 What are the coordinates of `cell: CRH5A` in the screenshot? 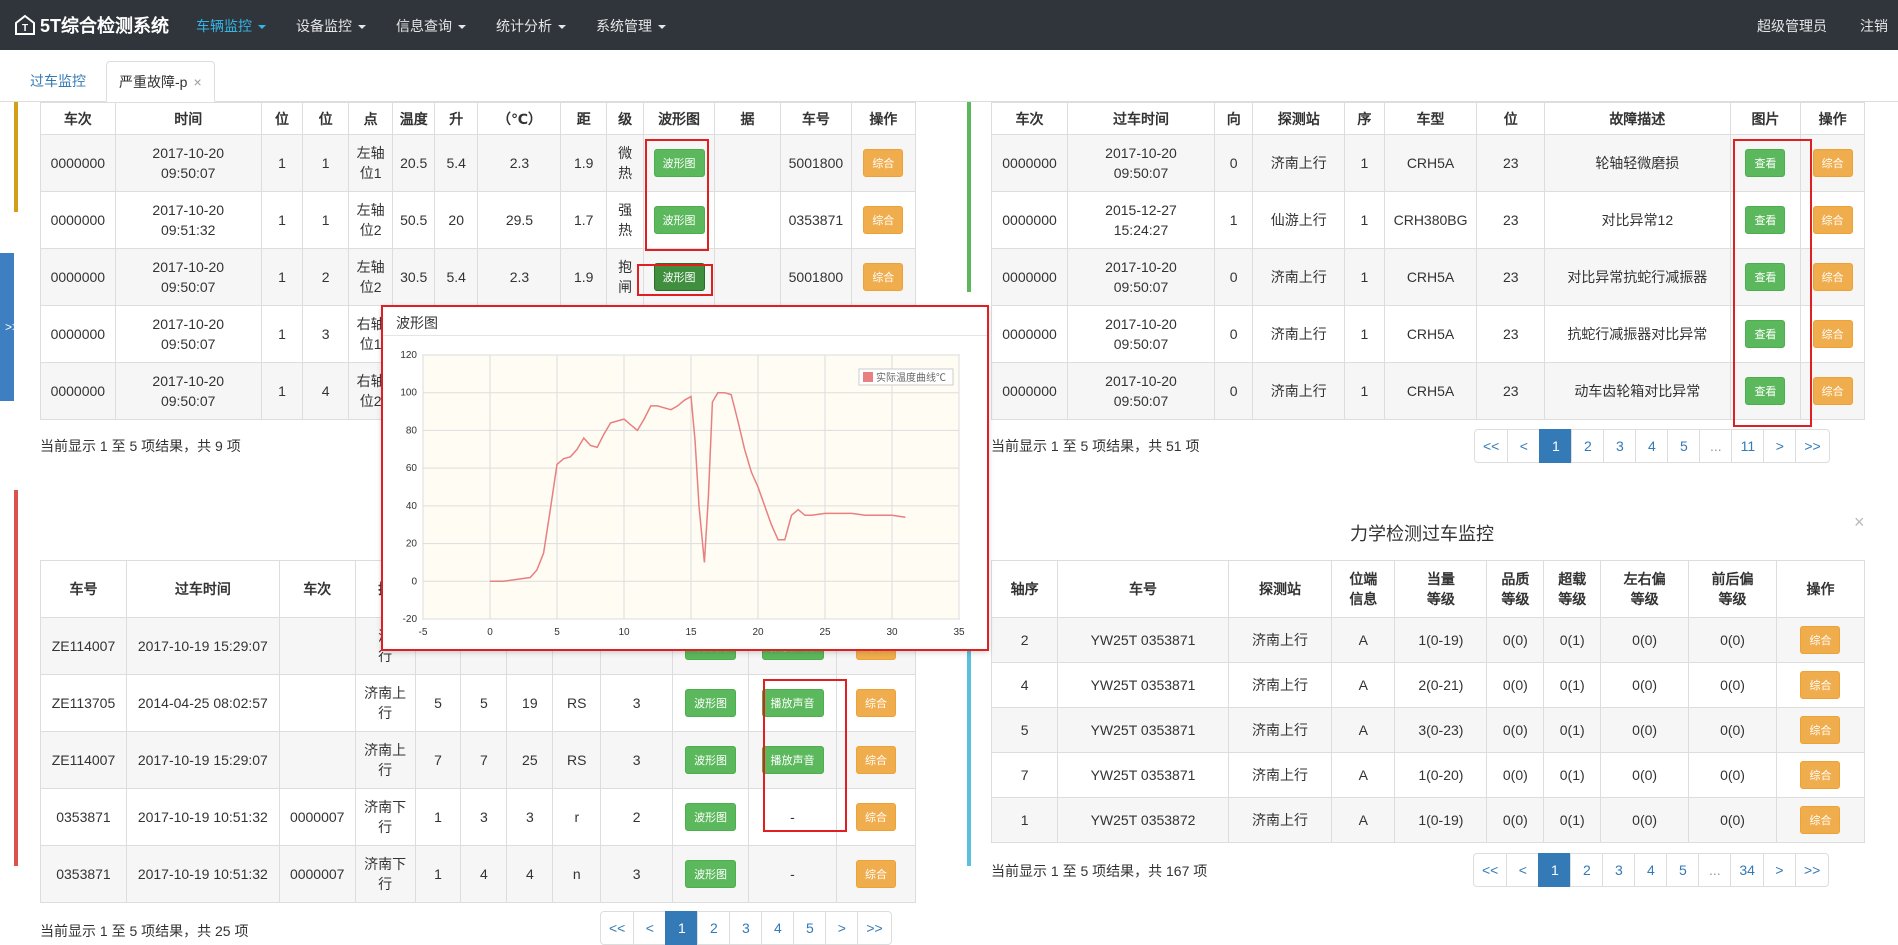 It's located at (1430, 391).